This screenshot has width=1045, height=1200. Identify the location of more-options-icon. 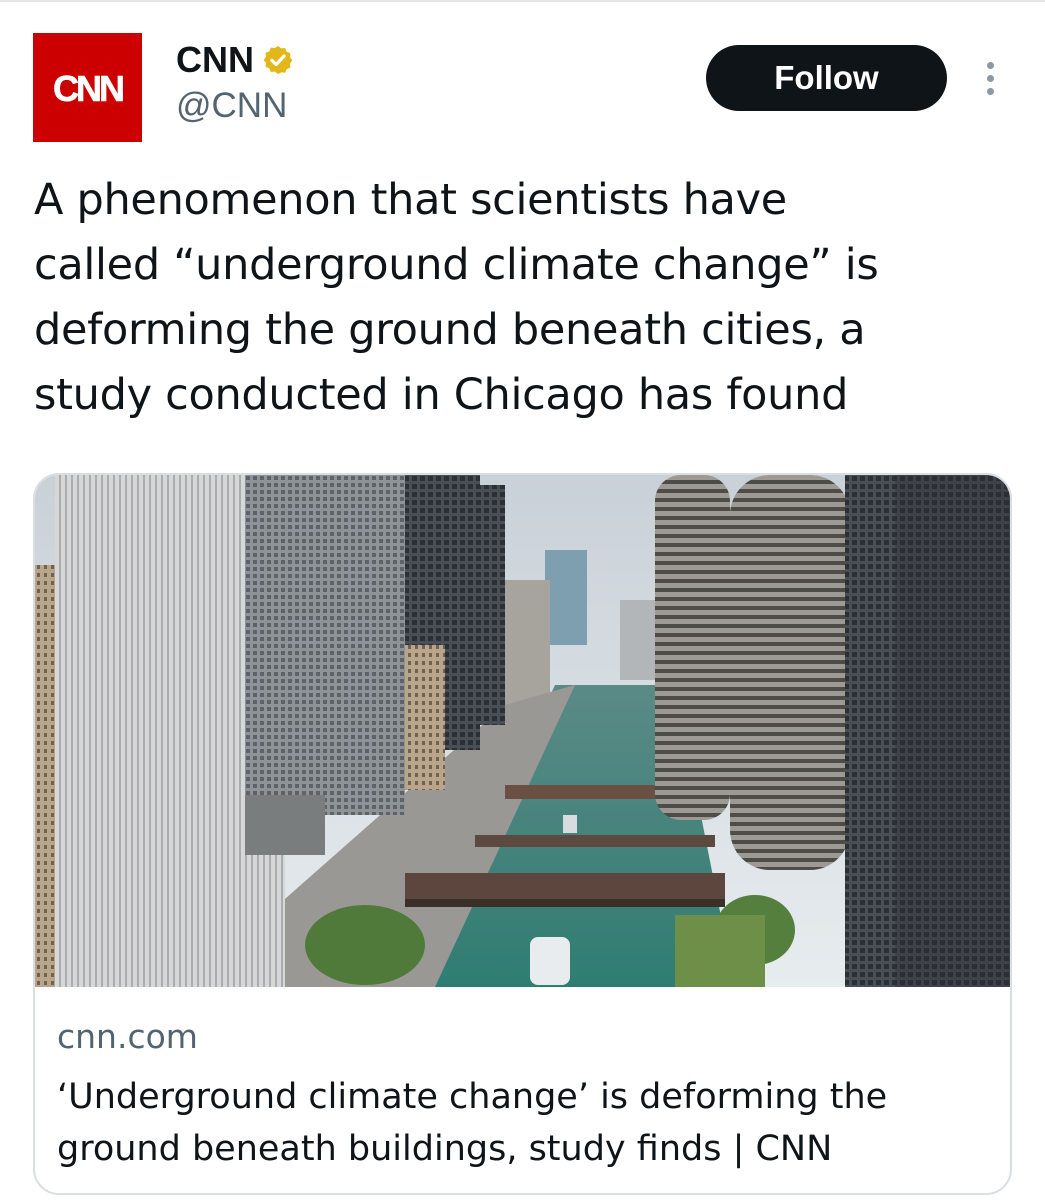
(990, 78).